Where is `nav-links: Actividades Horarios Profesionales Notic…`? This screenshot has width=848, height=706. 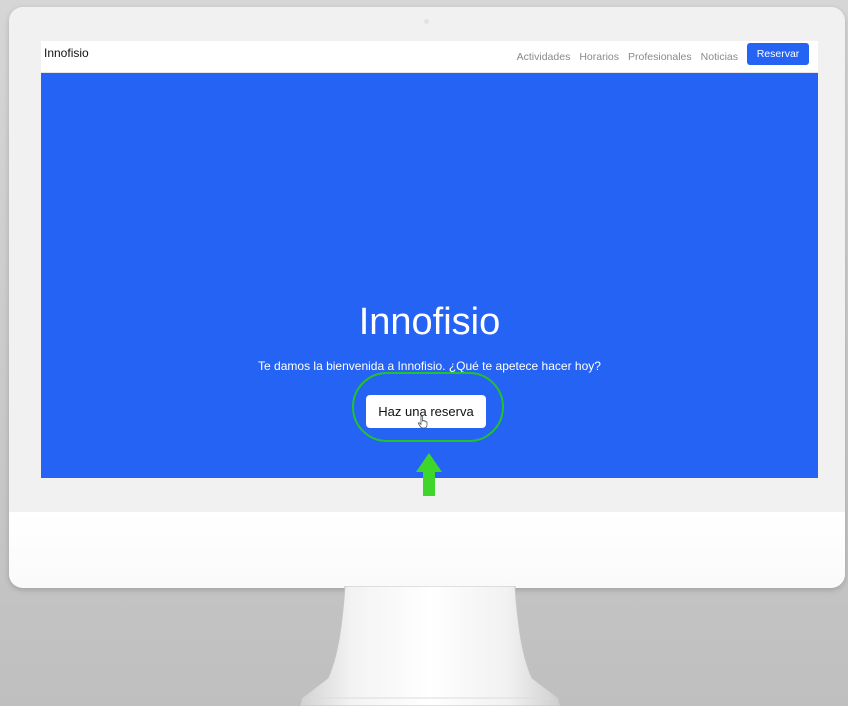 nav-links: Actividades Horarios Profesionales Notic… is located at coordinates (623, 56).